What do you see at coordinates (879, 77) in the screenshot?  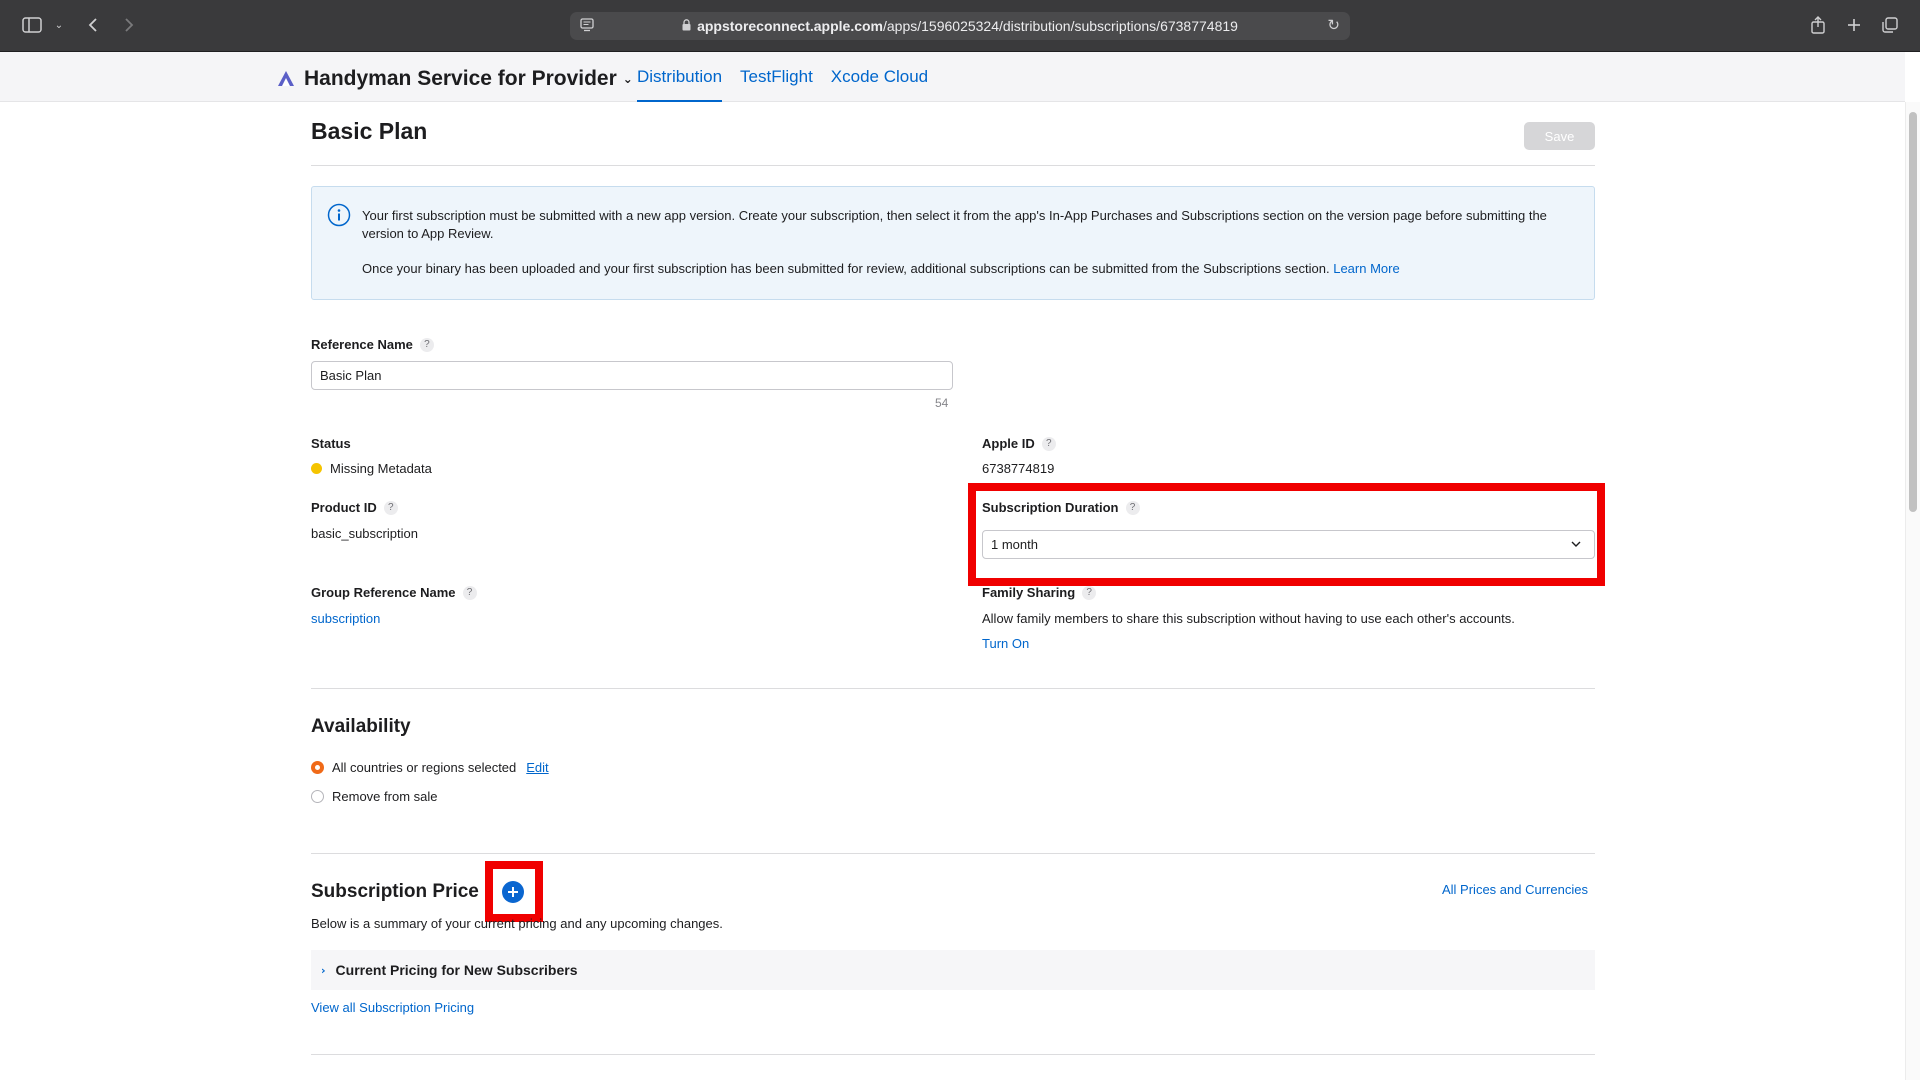 I see `tab-xcode-cloud: Xcode Cloud` at bounding box center [879, 77].